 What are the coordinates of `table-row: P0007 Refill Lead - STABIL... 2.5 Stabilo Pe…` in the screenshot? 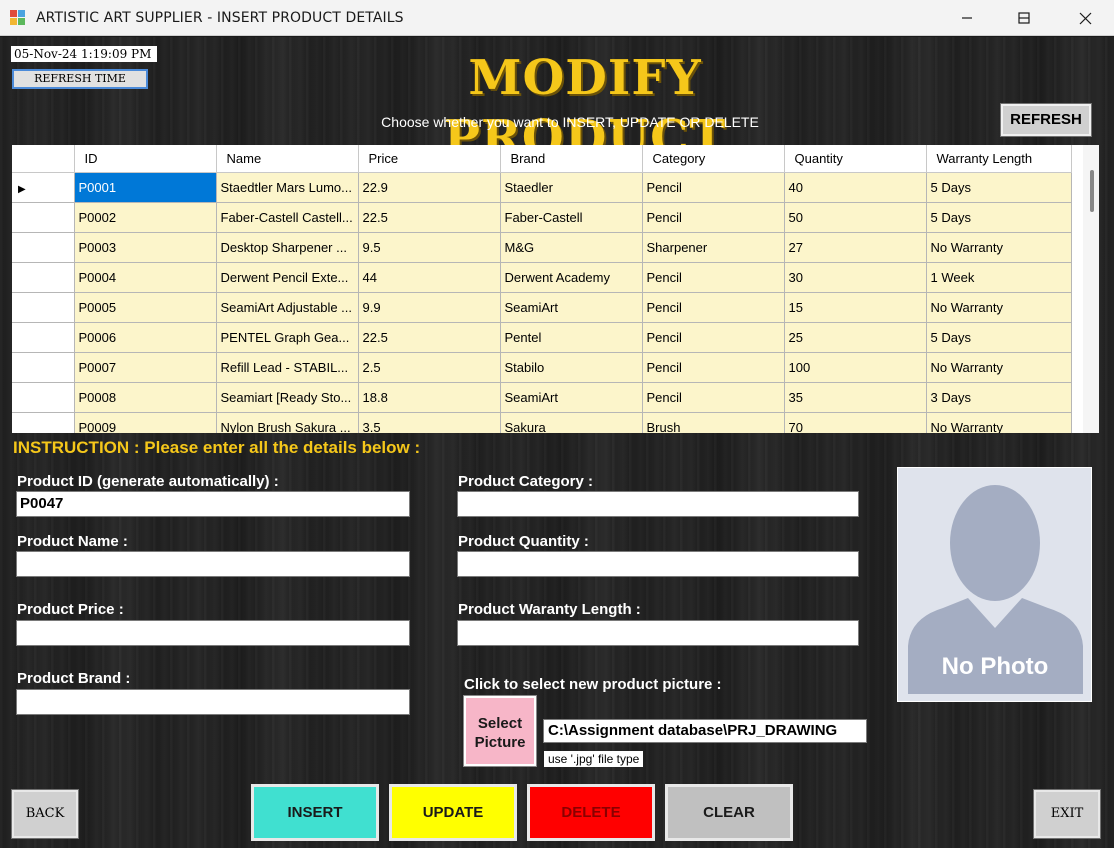 It's located at (542, 367).